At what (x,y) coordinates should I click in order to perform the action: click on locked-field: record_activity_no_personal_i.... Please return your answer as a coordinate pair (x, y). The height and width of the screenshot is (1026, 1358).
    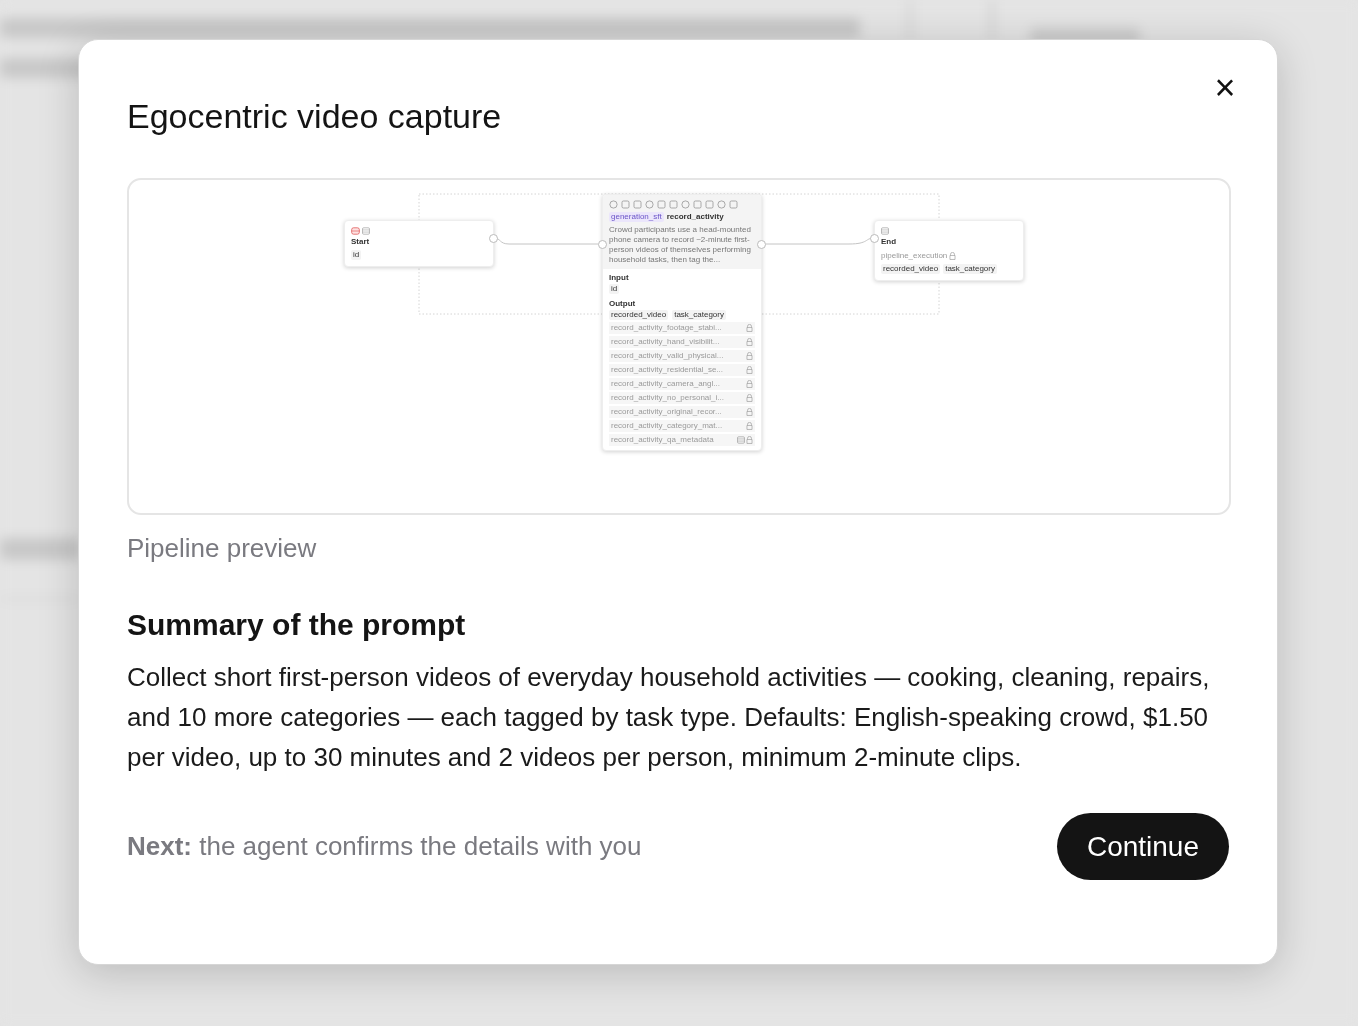
    Looking at the image, I should click on (682, 398).